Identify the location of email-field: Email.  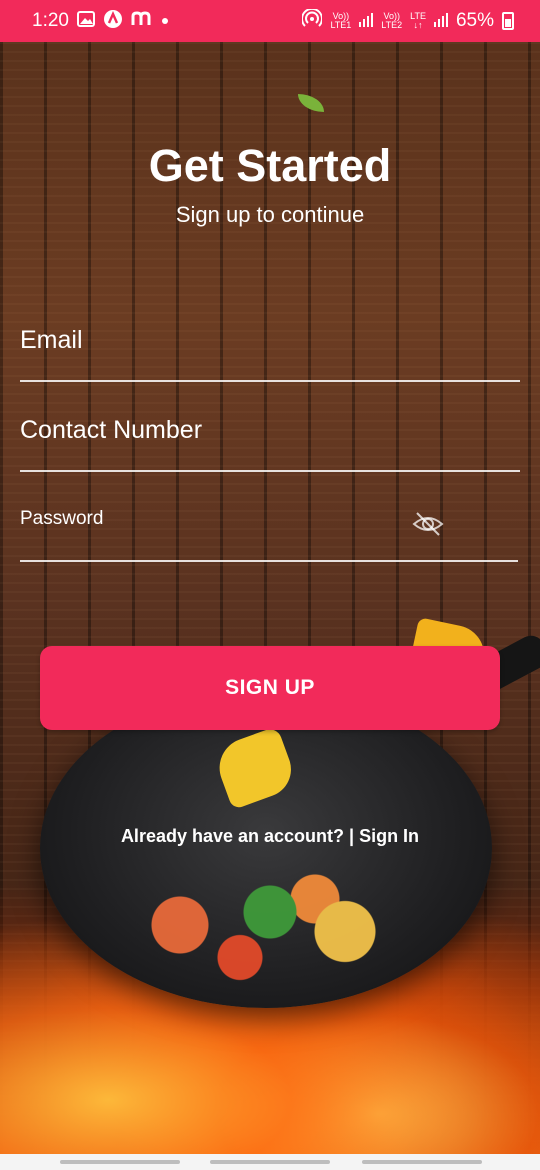
(270, 354).